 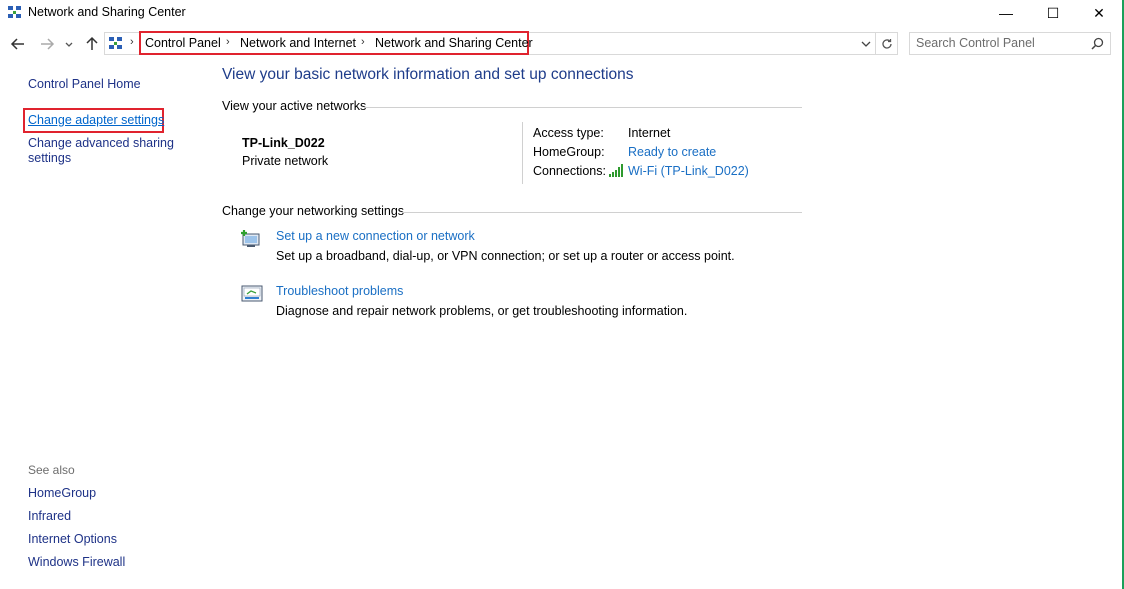 I want to click on up-arrow-icon, so click(x=92, y=44).